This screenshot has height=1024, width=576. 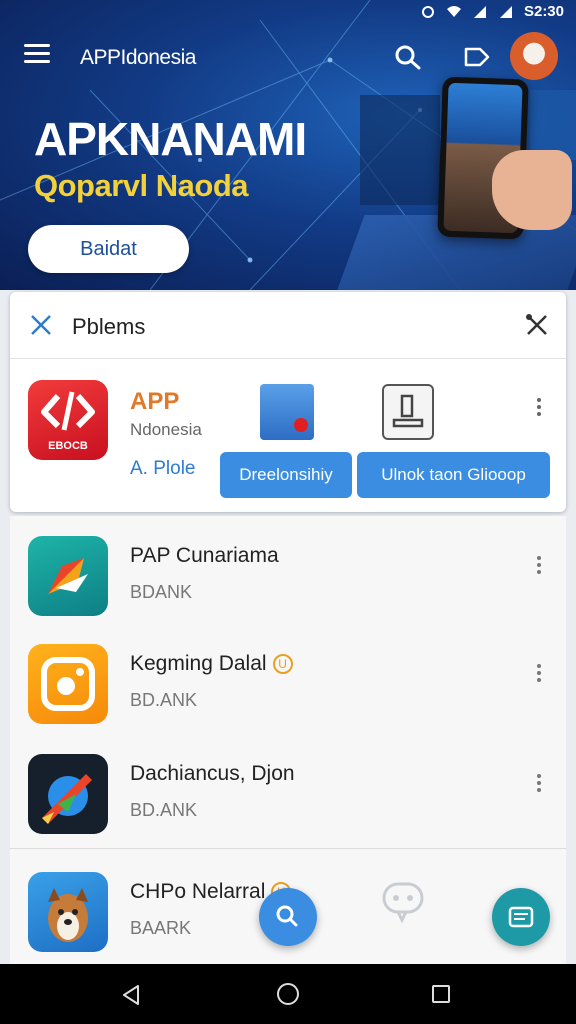 What do you see at coordinates (534, 56) in the screenshot?
I see `avatar` at bounding box center [534, 56].